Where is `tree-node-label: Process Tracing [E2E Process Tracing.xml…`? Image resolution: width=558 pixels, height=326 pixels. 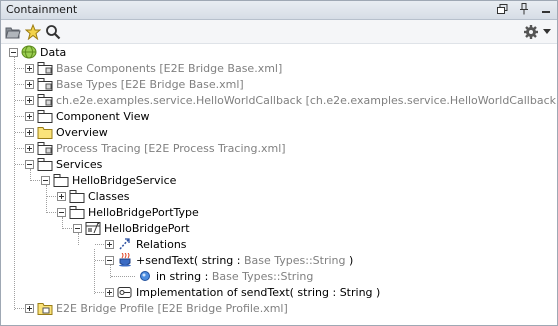 tree-node-label: Process Tracing [E2E Process Tracing.xml… is located at coordinates (171, 148).